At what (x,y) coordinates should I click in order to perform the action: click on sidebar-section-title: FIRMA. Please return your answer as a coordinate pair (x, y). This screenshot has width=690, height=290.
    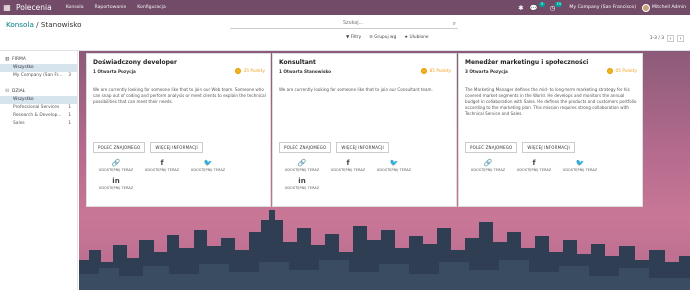
    Looking at the image, I should click on (19, 59).